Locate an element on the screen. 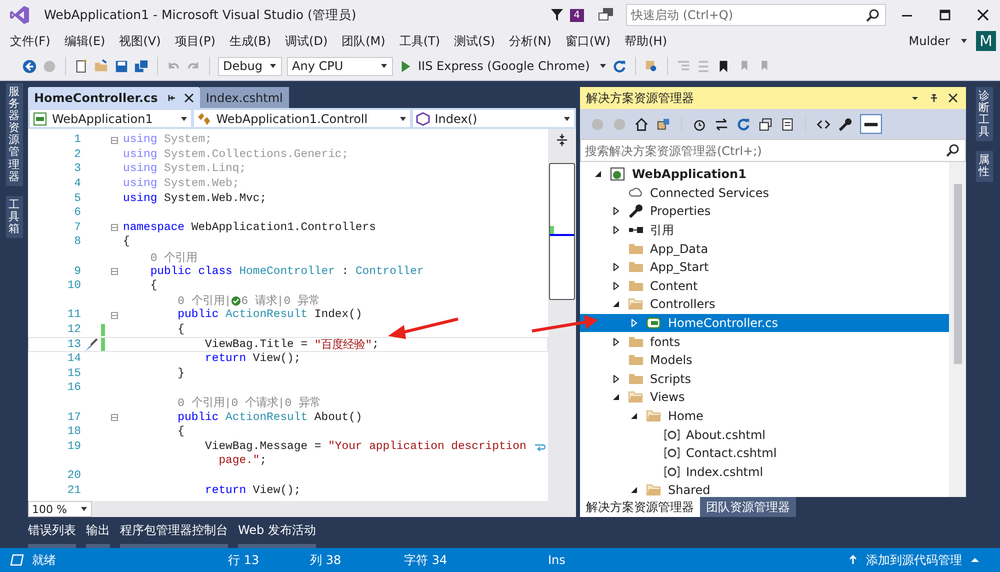  switch-views-icon is located at coordinates (663, 124).